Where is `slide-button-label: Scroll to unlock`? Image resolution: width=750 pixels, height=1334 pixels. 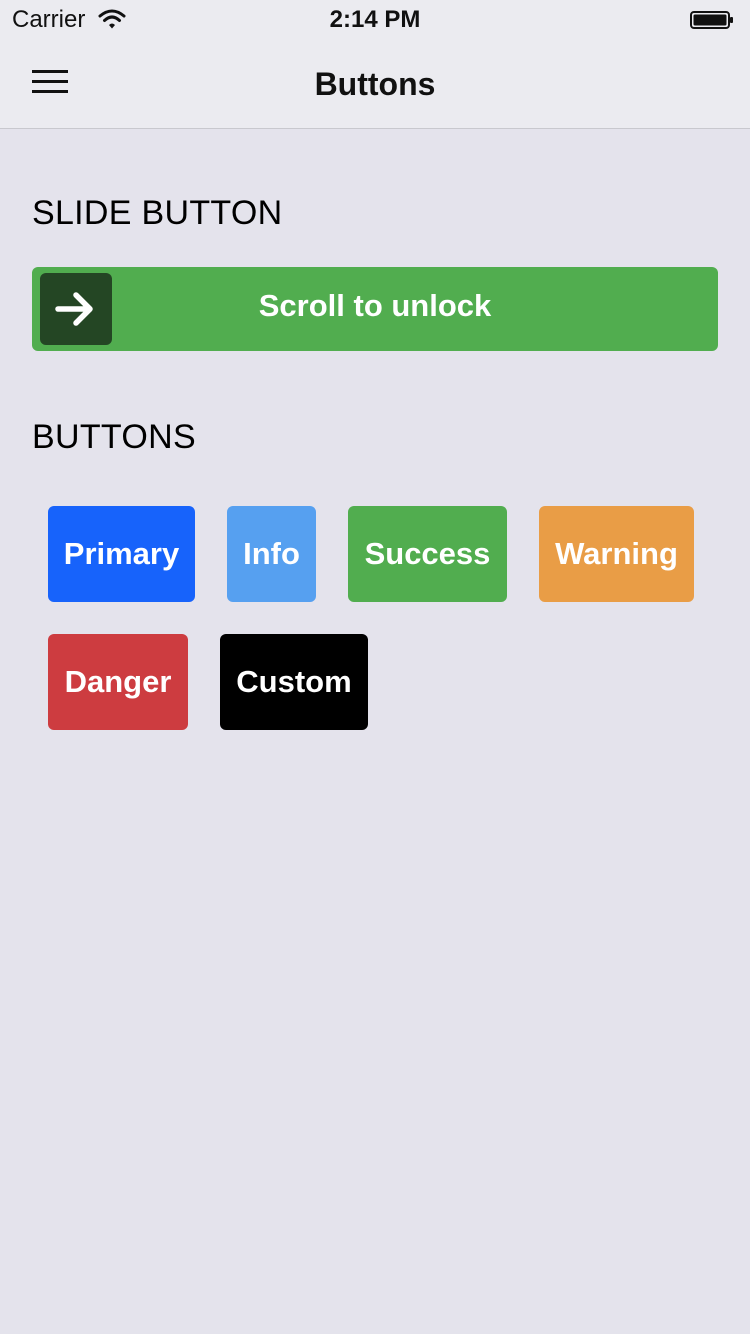
slide-button-label: Scroll to unlock is located at coordinates (375, 305).